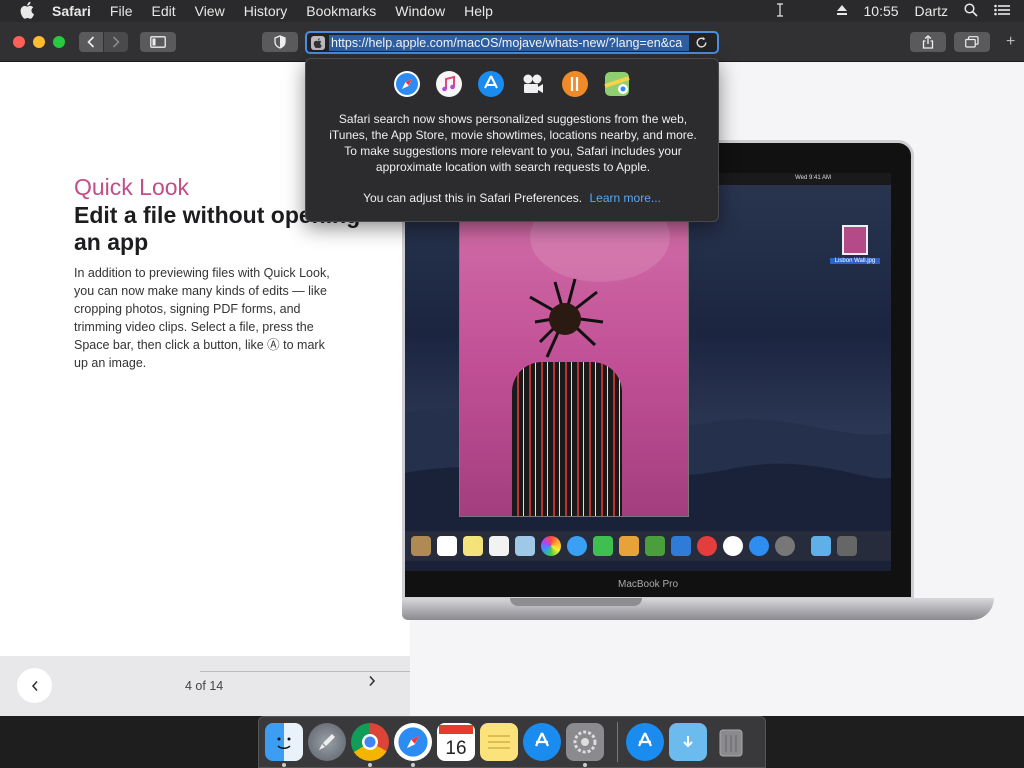 Image resolution: width=1024 pixels, height=768 pixels. I want to click on page-counter: 4 of 14, so click(204, 686).